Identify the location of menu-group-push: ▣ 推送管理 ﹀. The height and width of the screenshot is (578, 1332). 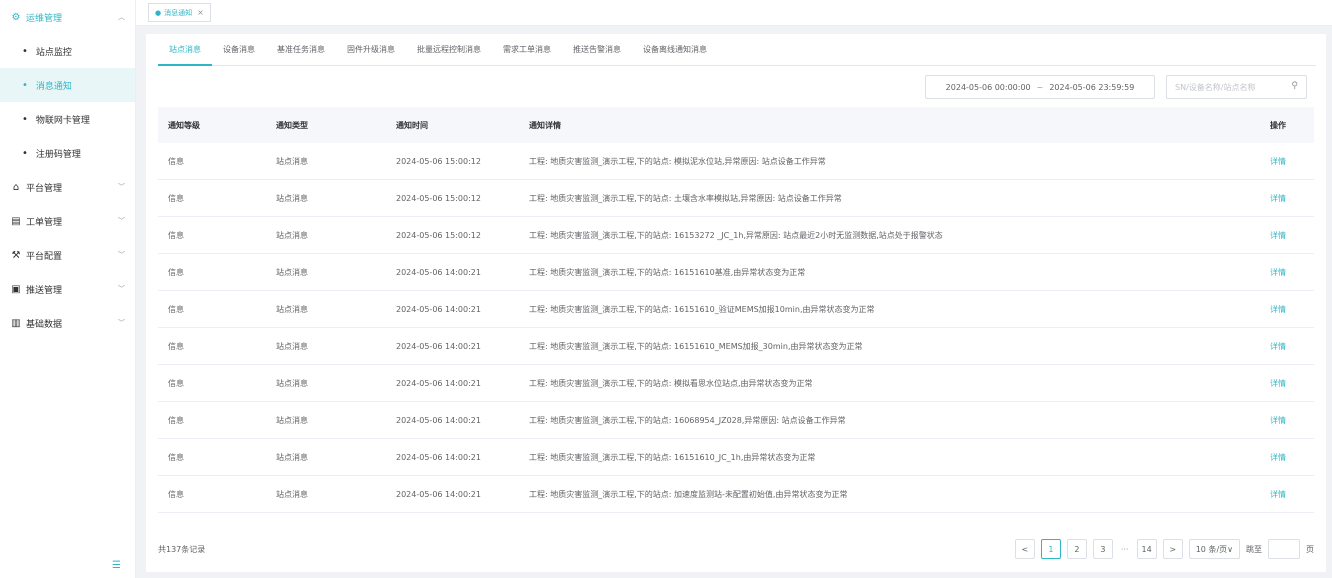
(67, 289).